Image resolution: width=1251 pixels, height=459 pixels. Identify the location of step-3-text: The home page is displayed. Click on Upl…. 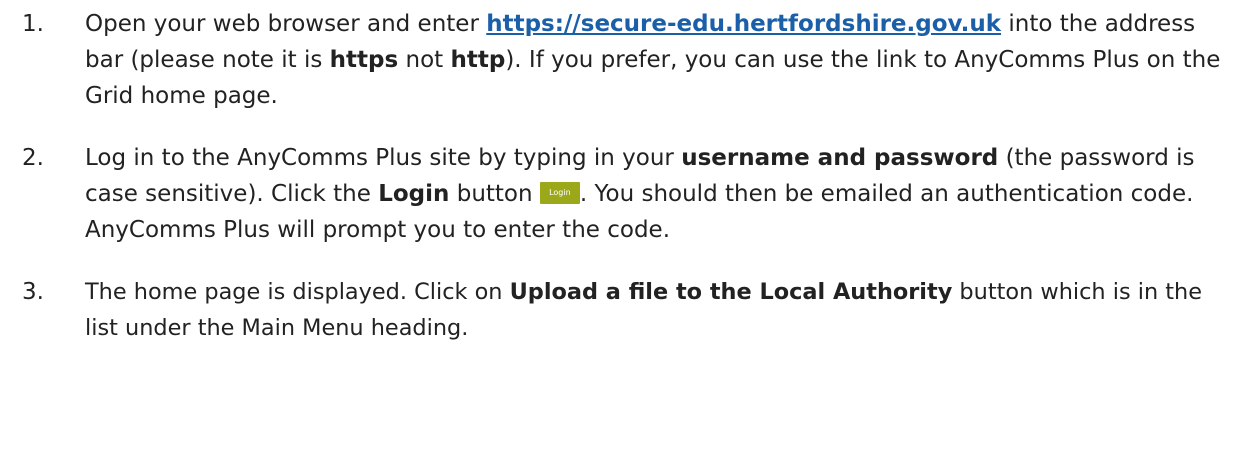
(660, 310).